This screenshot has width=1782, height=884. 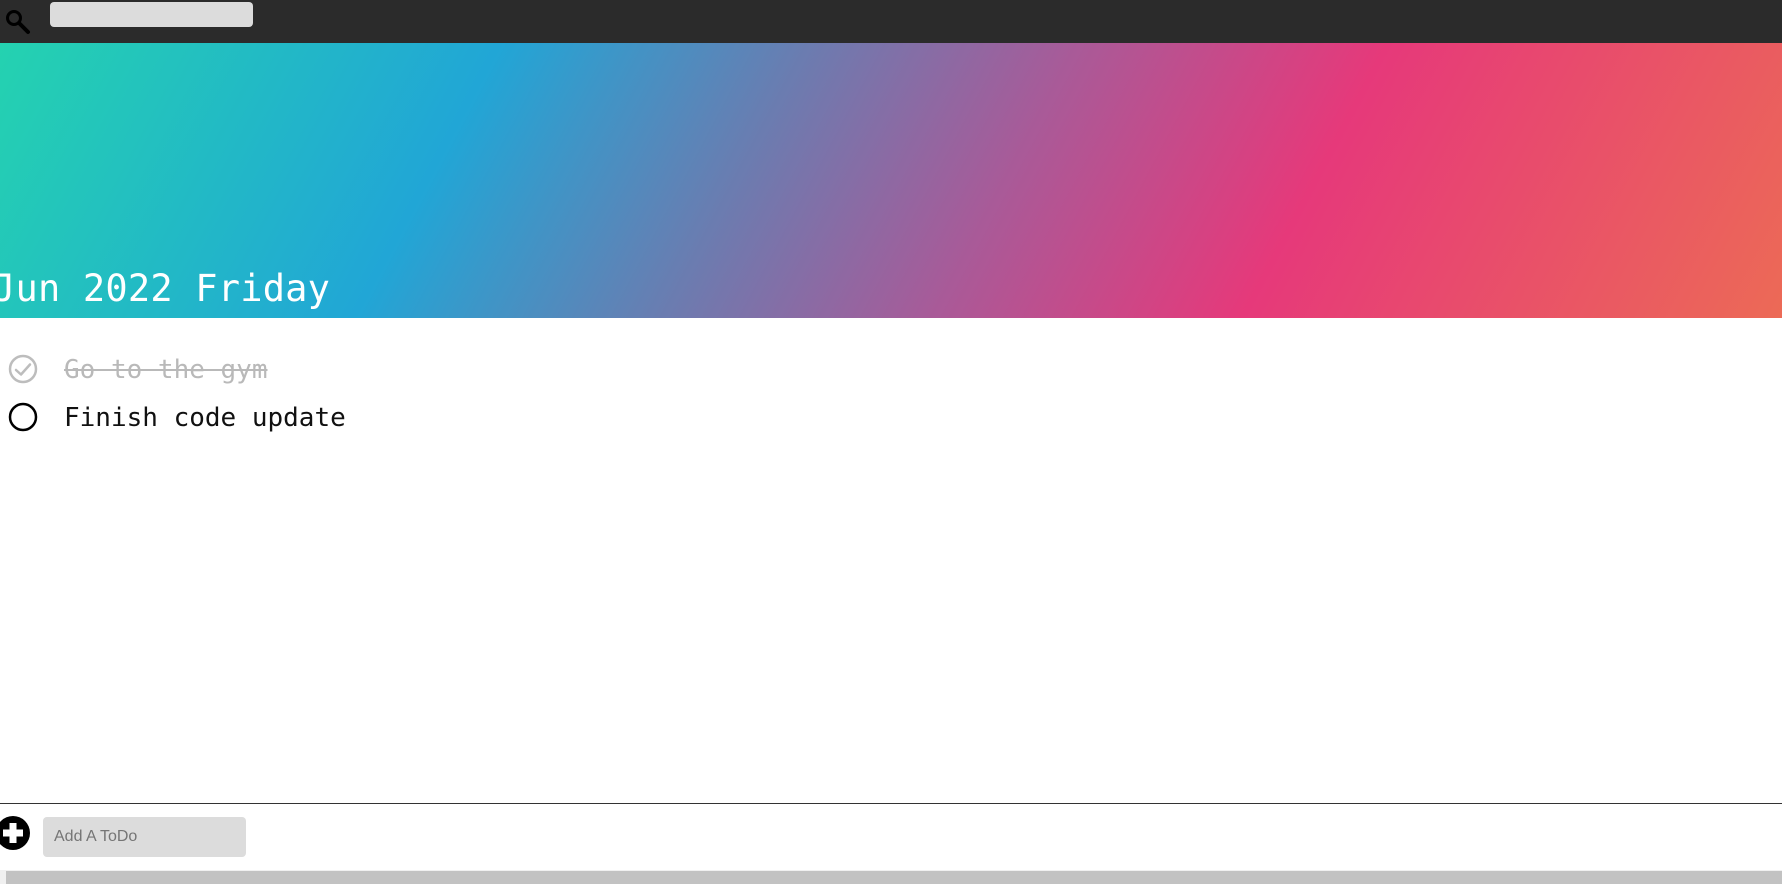 I want to click on footer-divider, so click(x=891, y=803).